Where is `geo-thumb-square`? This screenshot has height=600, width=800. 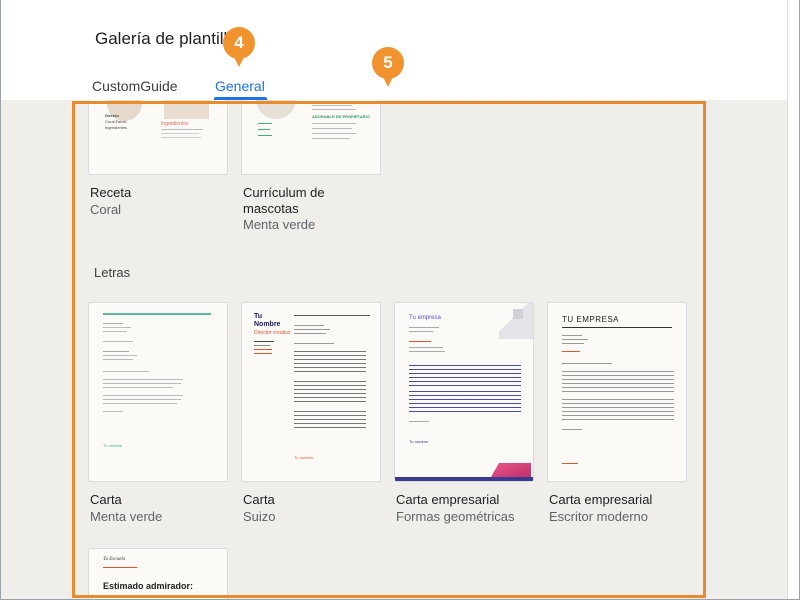 geo-thumb-square is located at coordinates (518, 314).